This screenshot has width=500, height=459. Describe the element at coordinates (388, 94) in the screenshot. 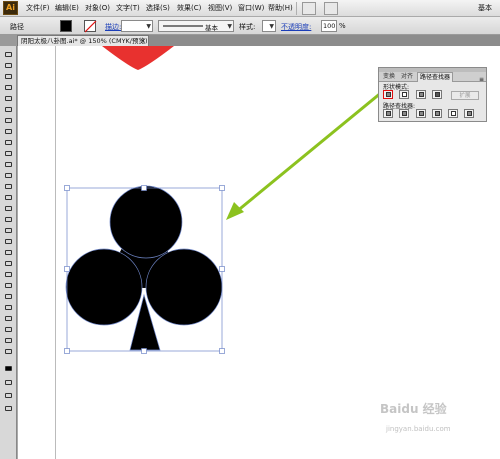

I see `unite-icon` at that location.